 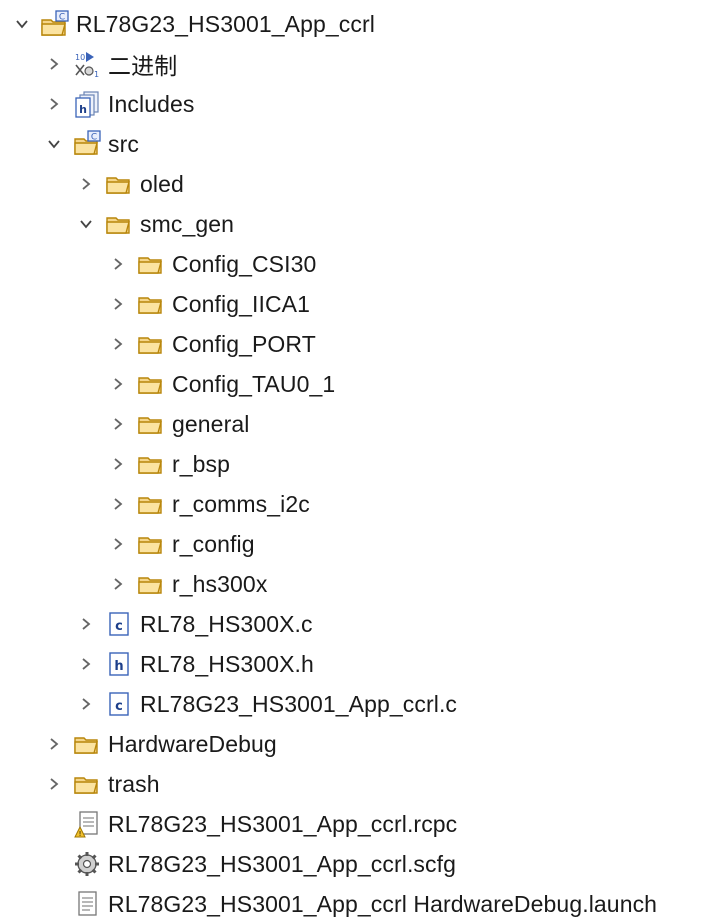 What do you see at coordinates (192, 743) in the screenshot?
I see `tree-item-label: HardwareDebug` at bounding box center [192, 743].